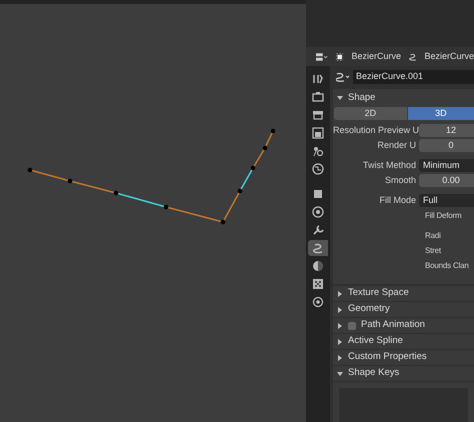 The image size is (474, 422). What do you see at coordinates (446, 145) in the screenshot?
I see `number-field: 0` at bounding box center [446, 145].